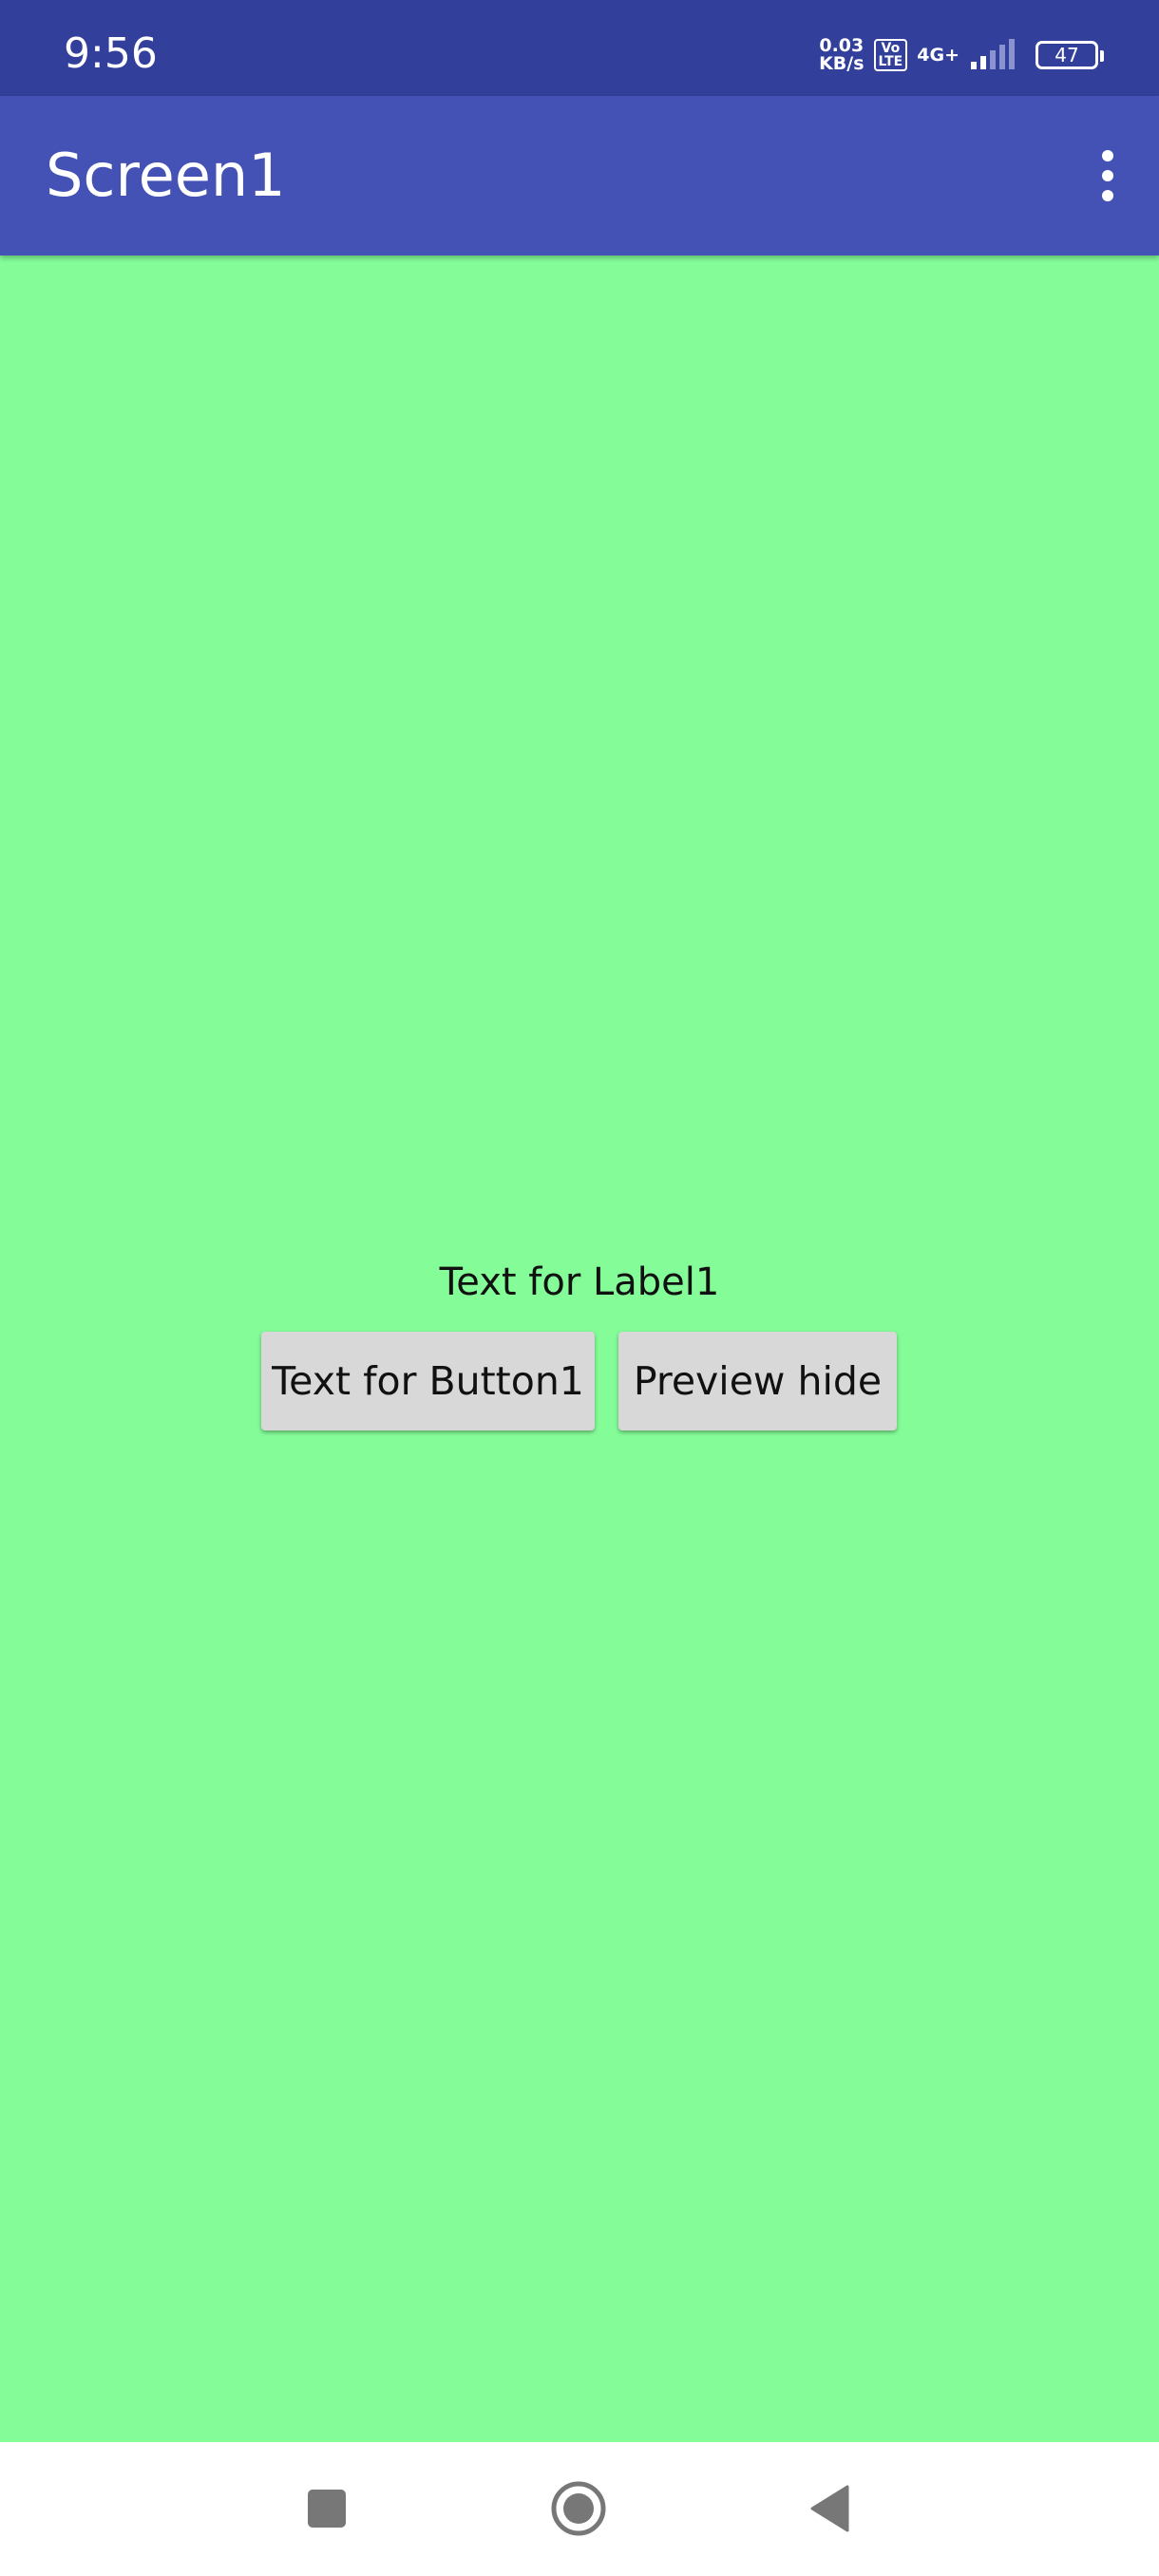  I want to click on battery-icon: 47, so click(1070, 55).